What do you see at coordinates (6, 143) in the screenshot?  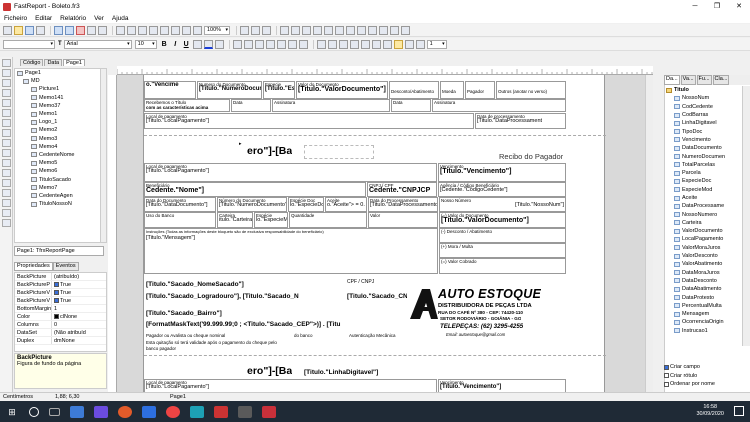 I see `line-tool-icon` at bounding box center [6, 143].